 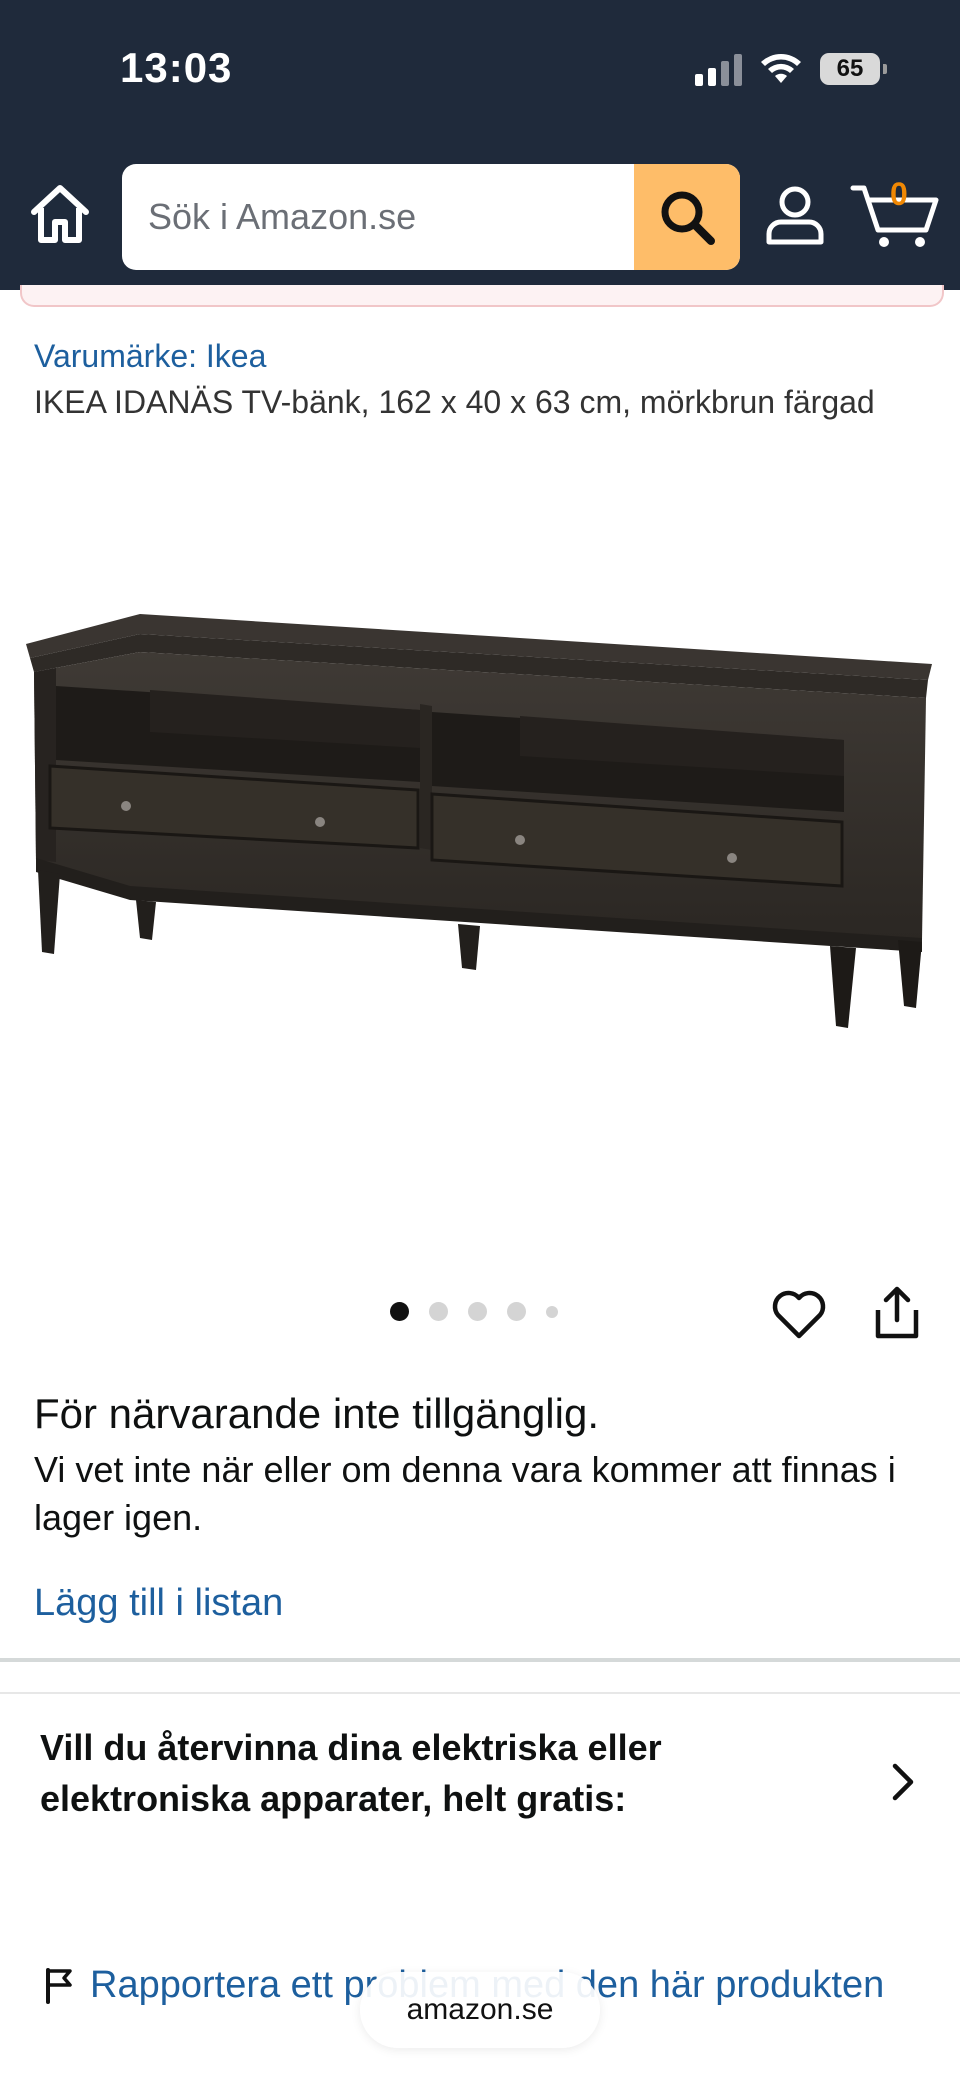 I want to click on home-icon, so click(x=60, y=214).